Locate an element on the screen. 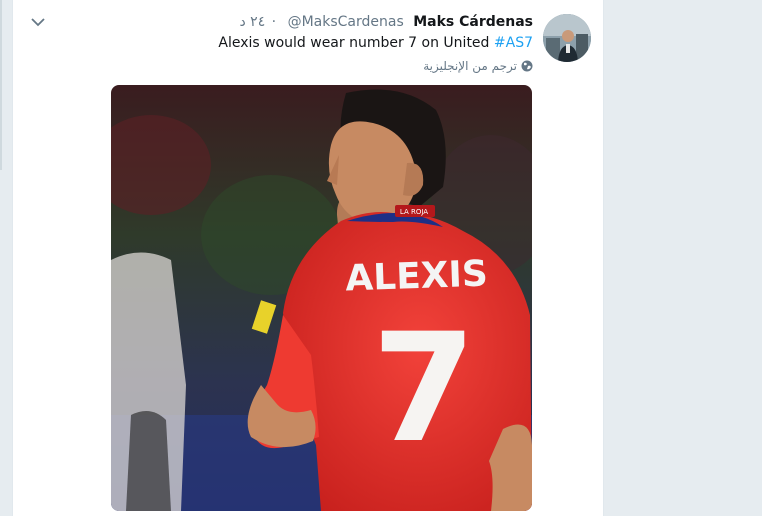 This screenshot has width=762, height=516. translate-tweet-link: ترجم من الإنجليزية is located at coordinates (478, 66).